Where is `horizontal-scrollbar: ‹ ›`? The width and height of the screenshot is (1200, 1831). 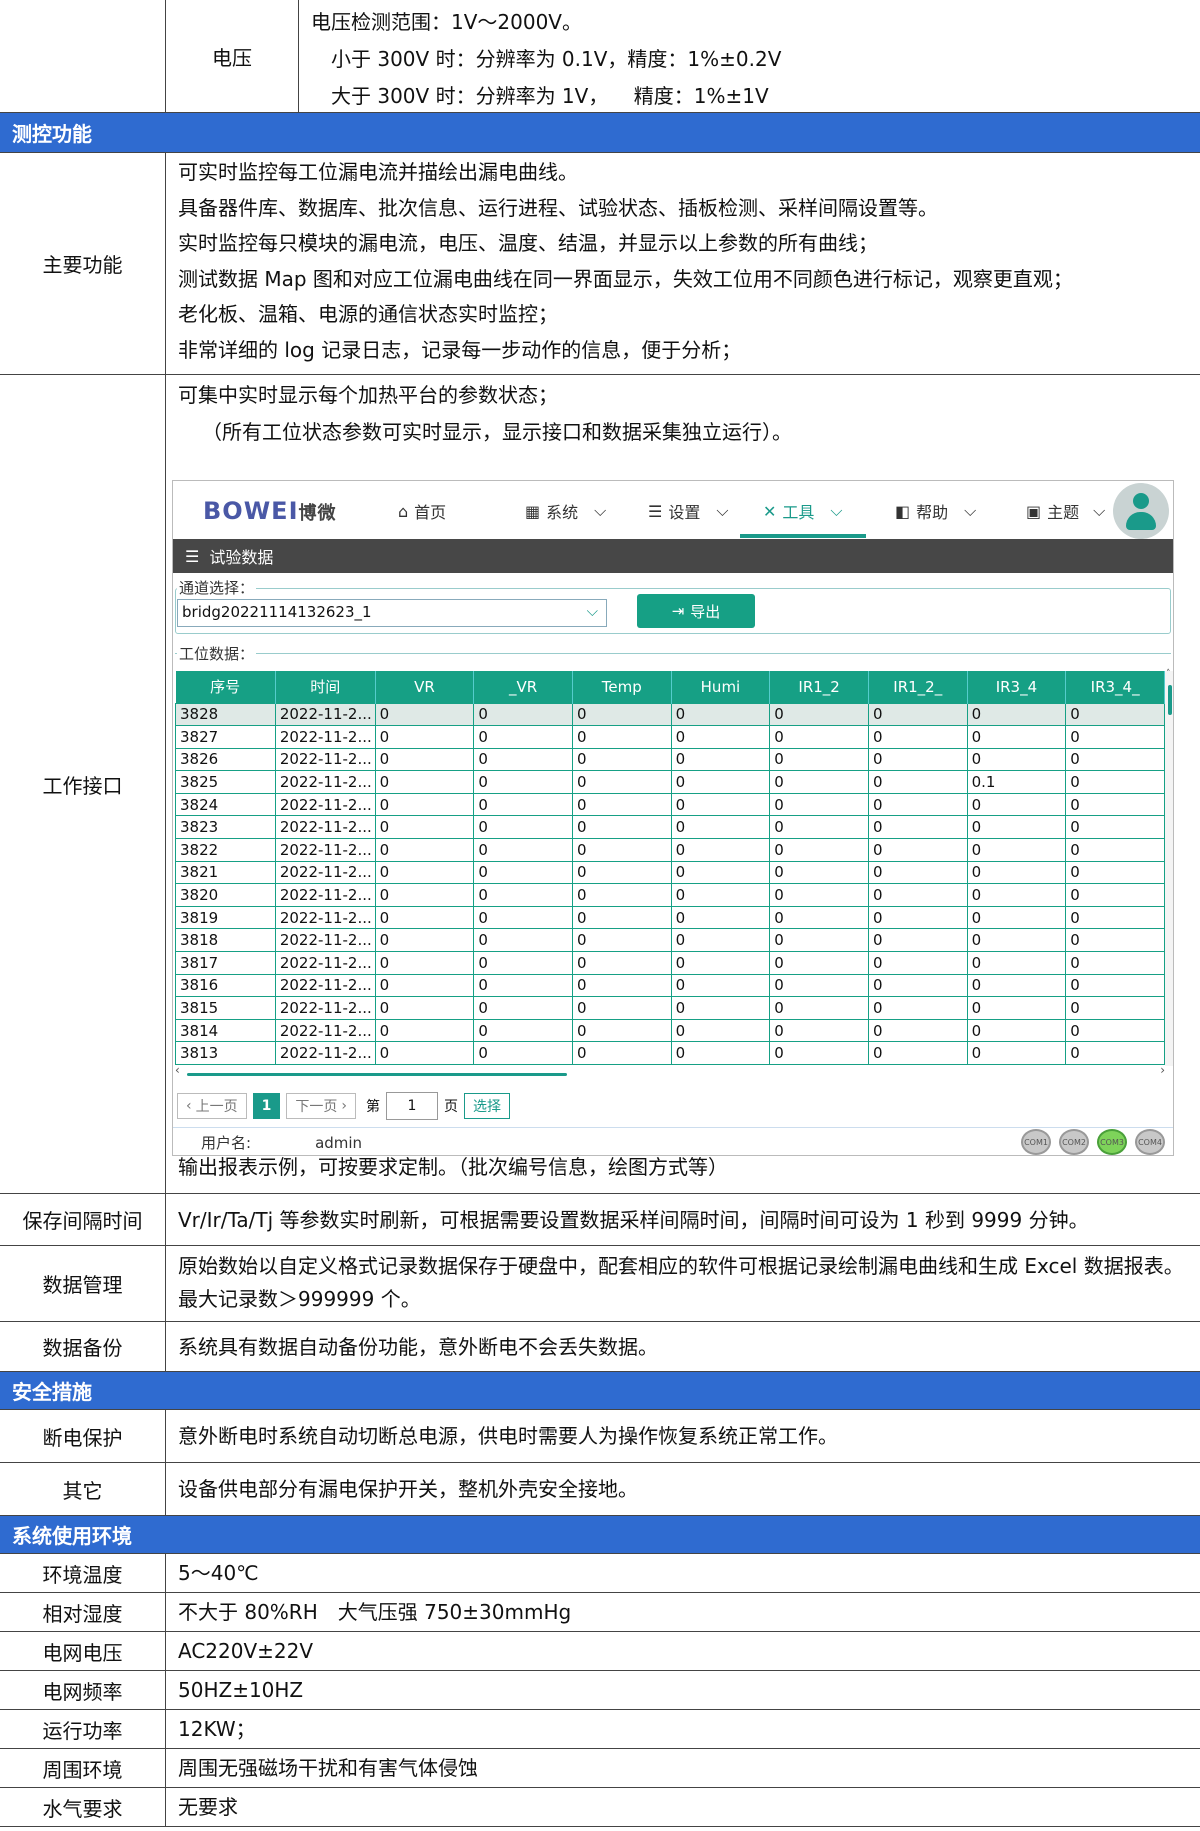
horizontal-scrollbar: ‹ › is located at coordinates (670, 1071).